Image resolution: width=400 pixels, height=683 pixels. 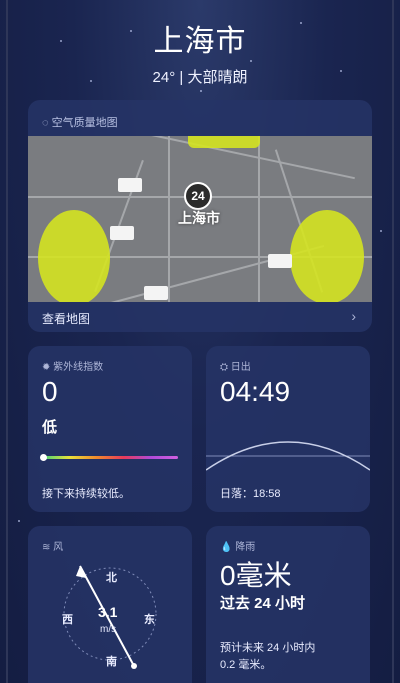 I want to click on uv-scale-bar, so click(x=110, y=457).